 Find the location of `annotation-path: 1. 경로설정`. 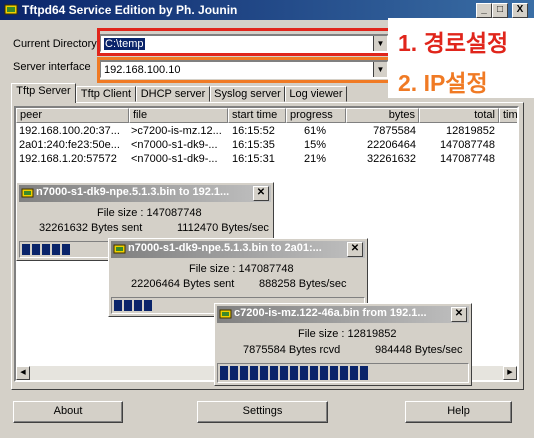

annotation-path: 1. 경로설정 is located at coordinates (453, 43).